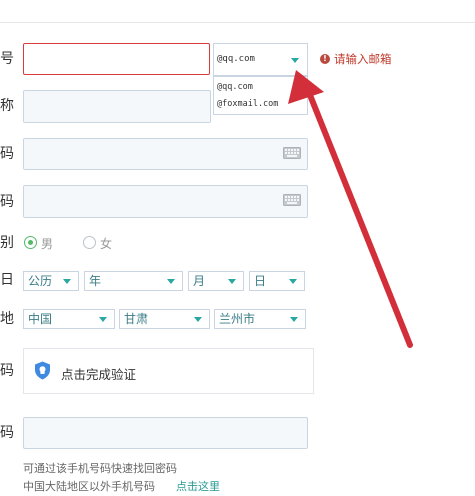 The width and height of the screenshot is (475, 496). What do you see at coordinates (237, 22) in the screenshot?
I see `top-divider` at bounding box center [237, 22].